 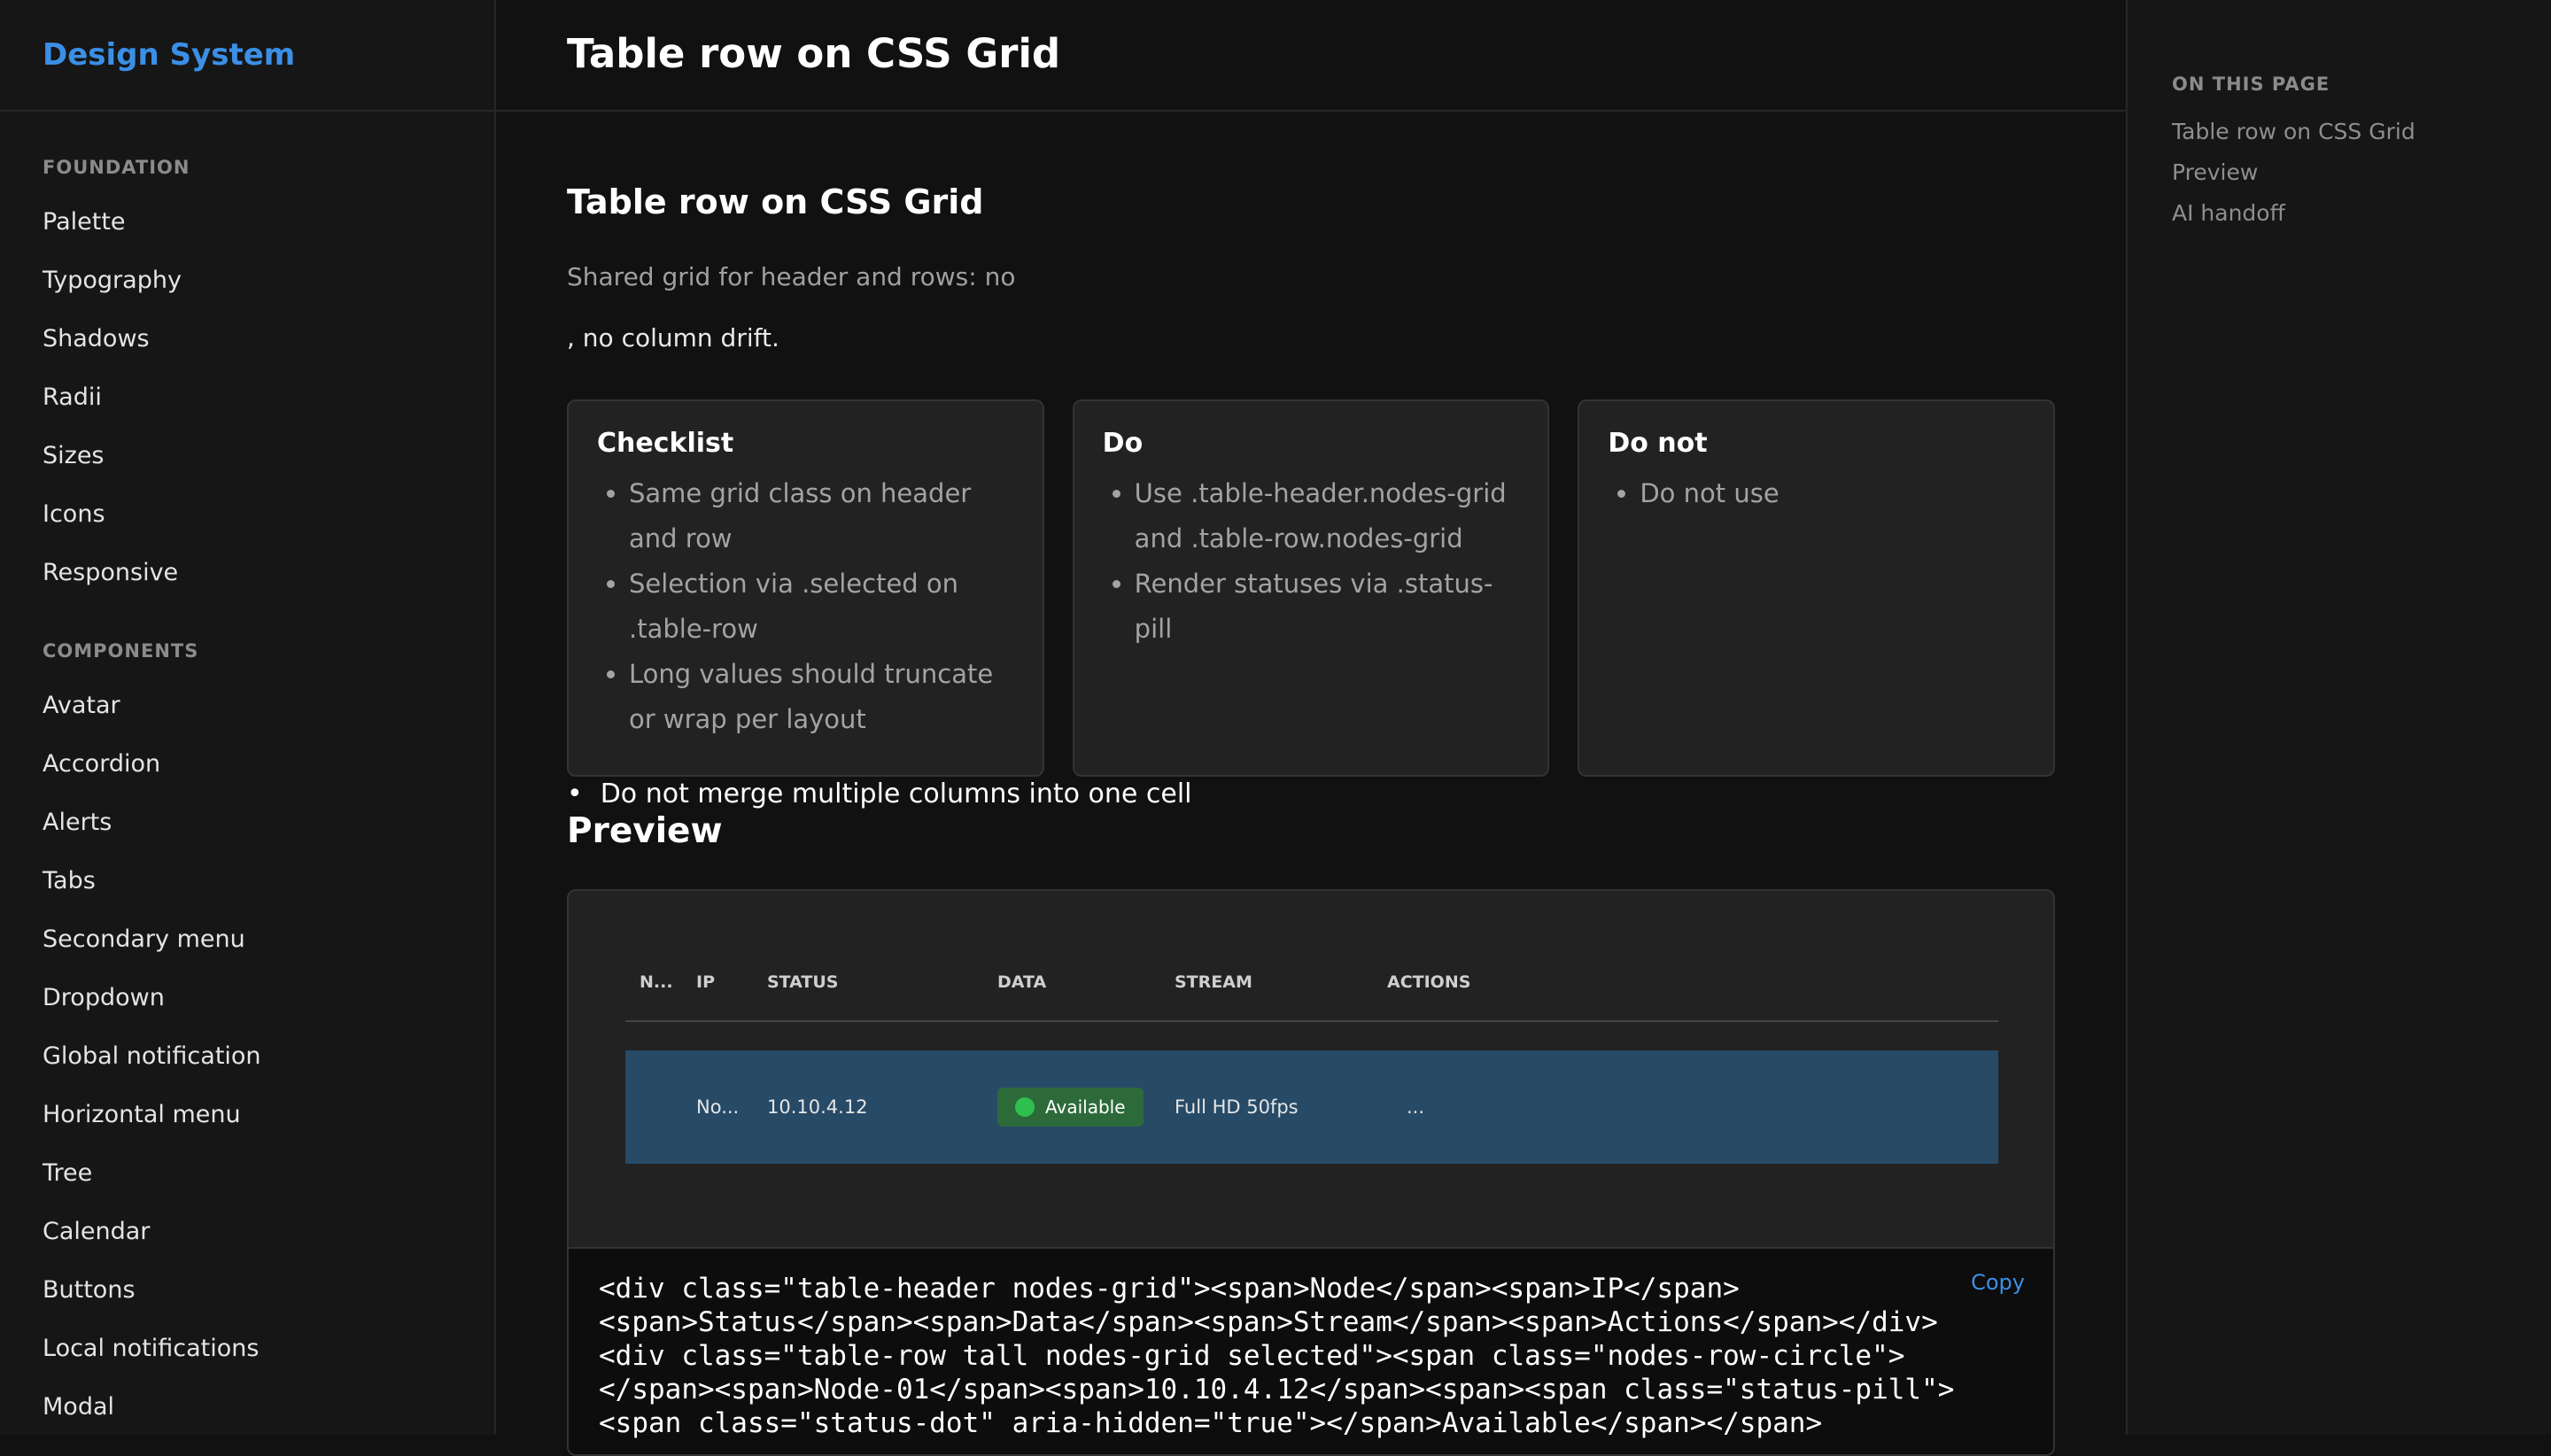 What do you see at coordinates (803, 982) in the screenshot?
I see `column-header-status: STATUS` at bounding box center [803, 982].